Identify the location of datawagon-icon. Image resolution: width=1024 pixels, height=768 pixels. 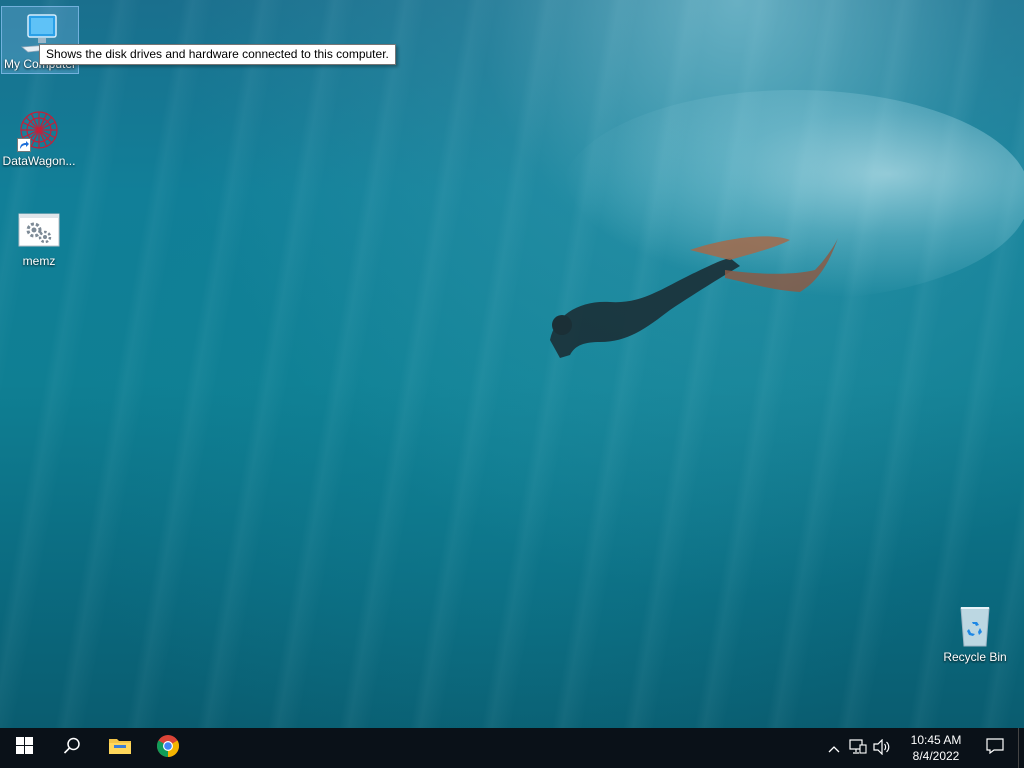
(39, 130).